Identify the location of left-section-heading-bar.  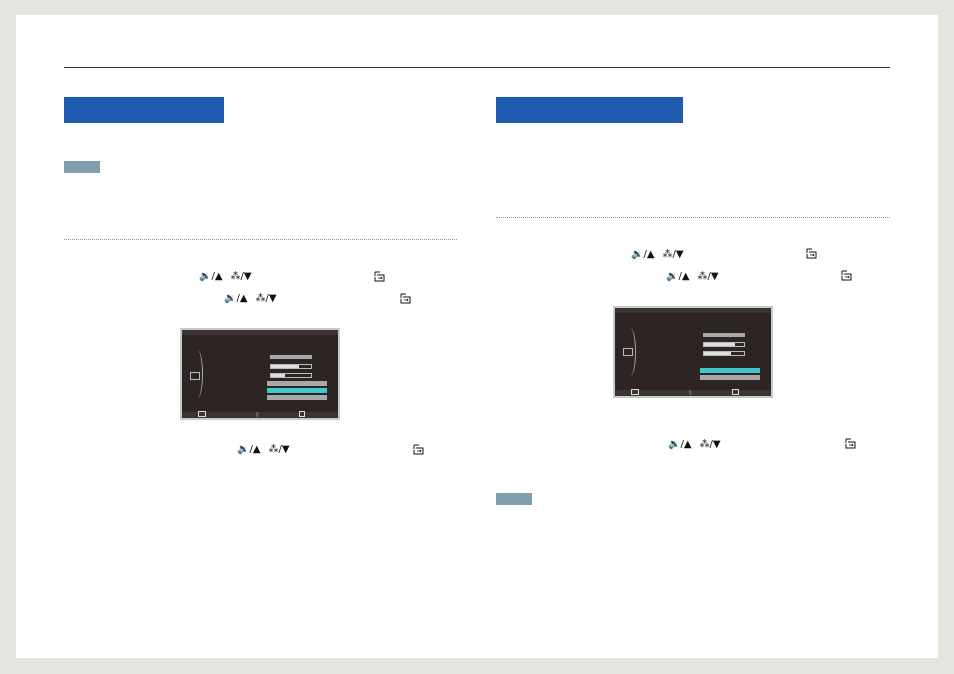
(144, 110).